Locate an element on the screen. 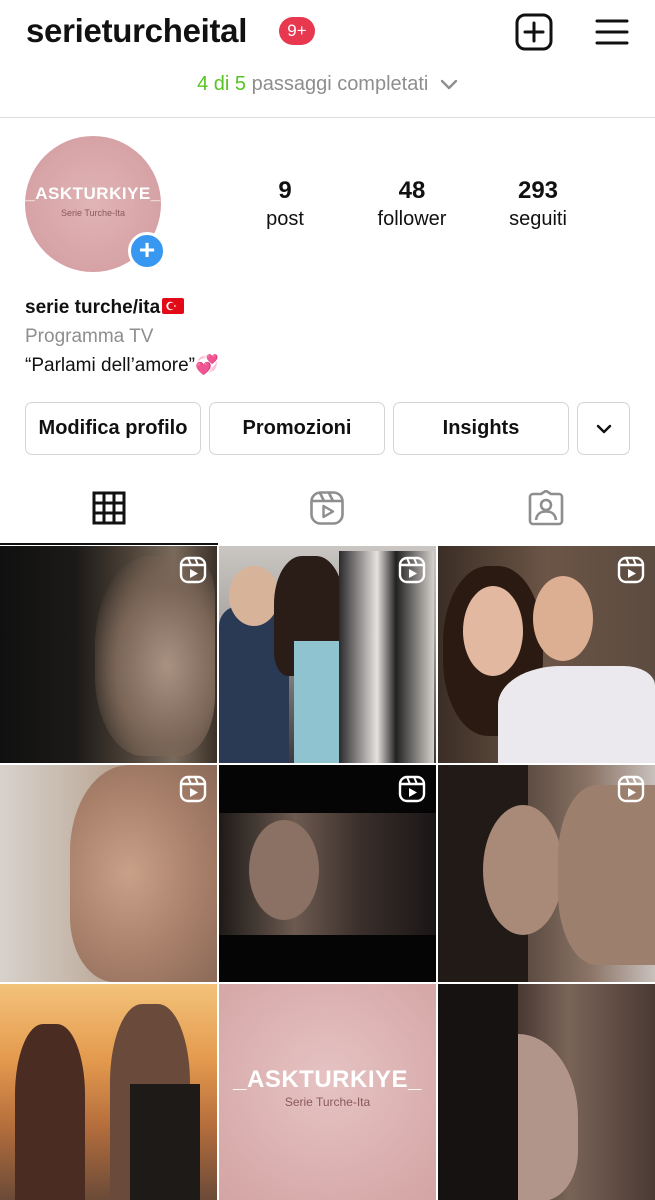  stat-posts-label: post is located at coordinates (285, 219).